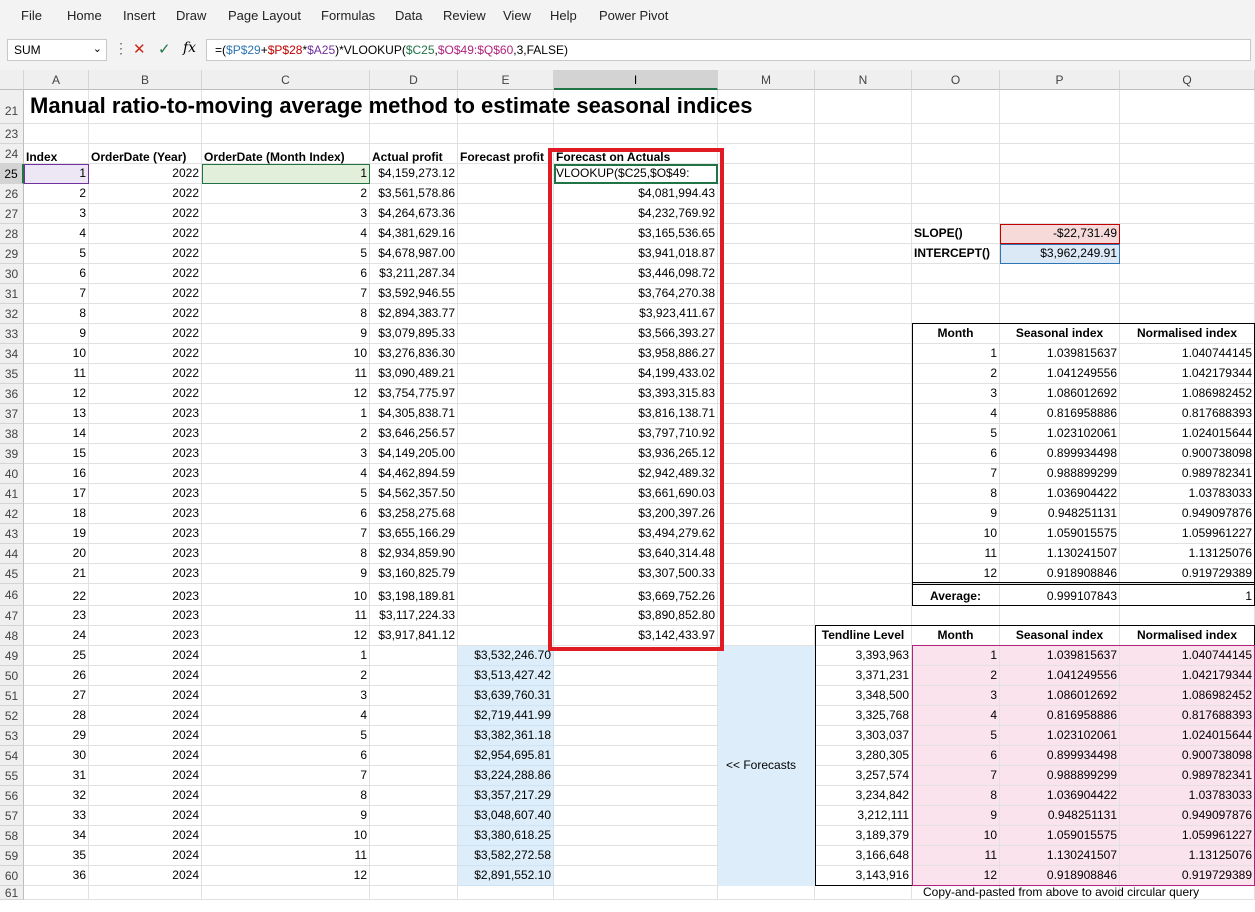 This screenshot has height=912, width=1255. Describe the element at coordinates (636, 374) in the screenshot. I see `forecast-on-actuals-cell: $4,199,433.02` at that location.